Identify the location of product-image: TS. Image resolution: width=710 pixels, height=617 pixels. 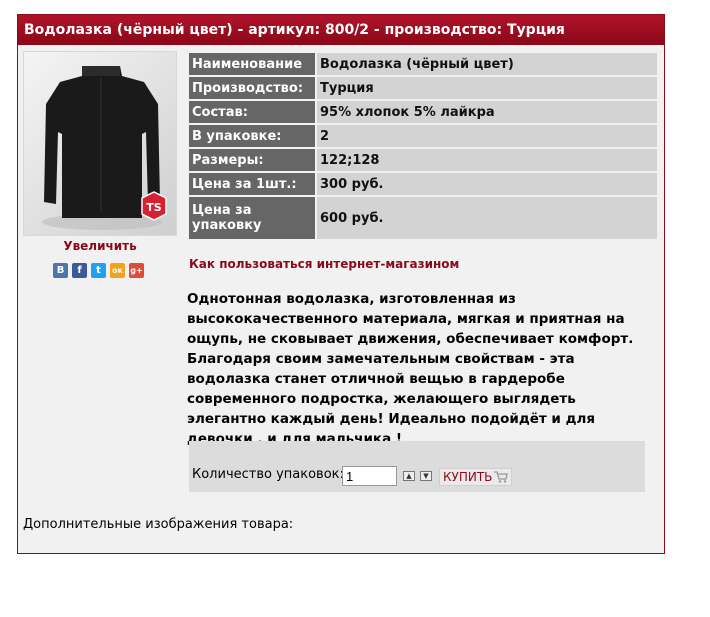
(100, 143).